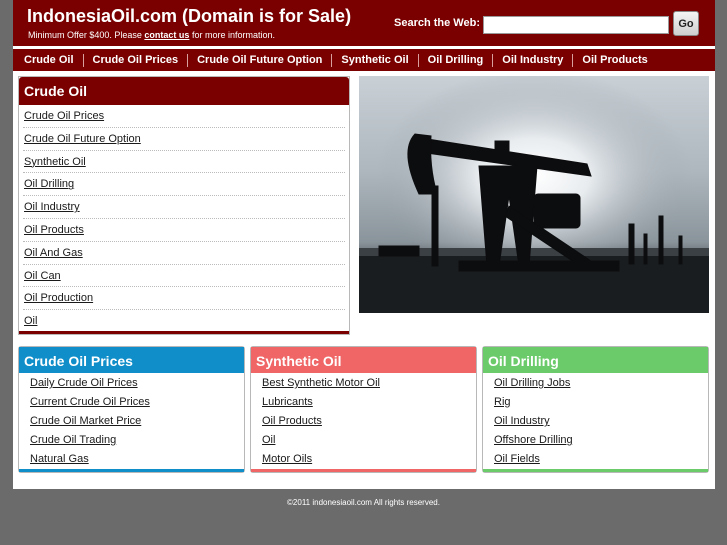 The image size is (727, 545). What do you see at coordinates (55, 162) in the screenshot?
I see `main-link: Synthetic Oil` at bounding box center [55, 162].